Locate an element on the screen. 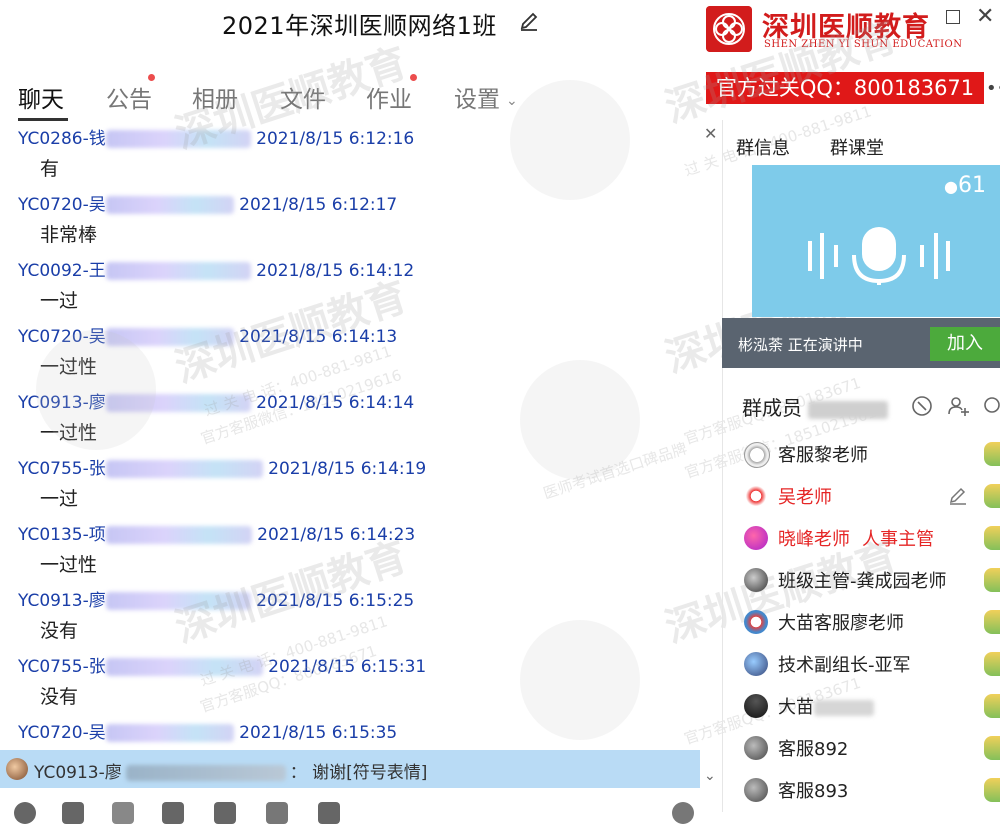 This screenshot has height=824, width=1000. members-header: 群成员 is located at coordinates (815, 406).